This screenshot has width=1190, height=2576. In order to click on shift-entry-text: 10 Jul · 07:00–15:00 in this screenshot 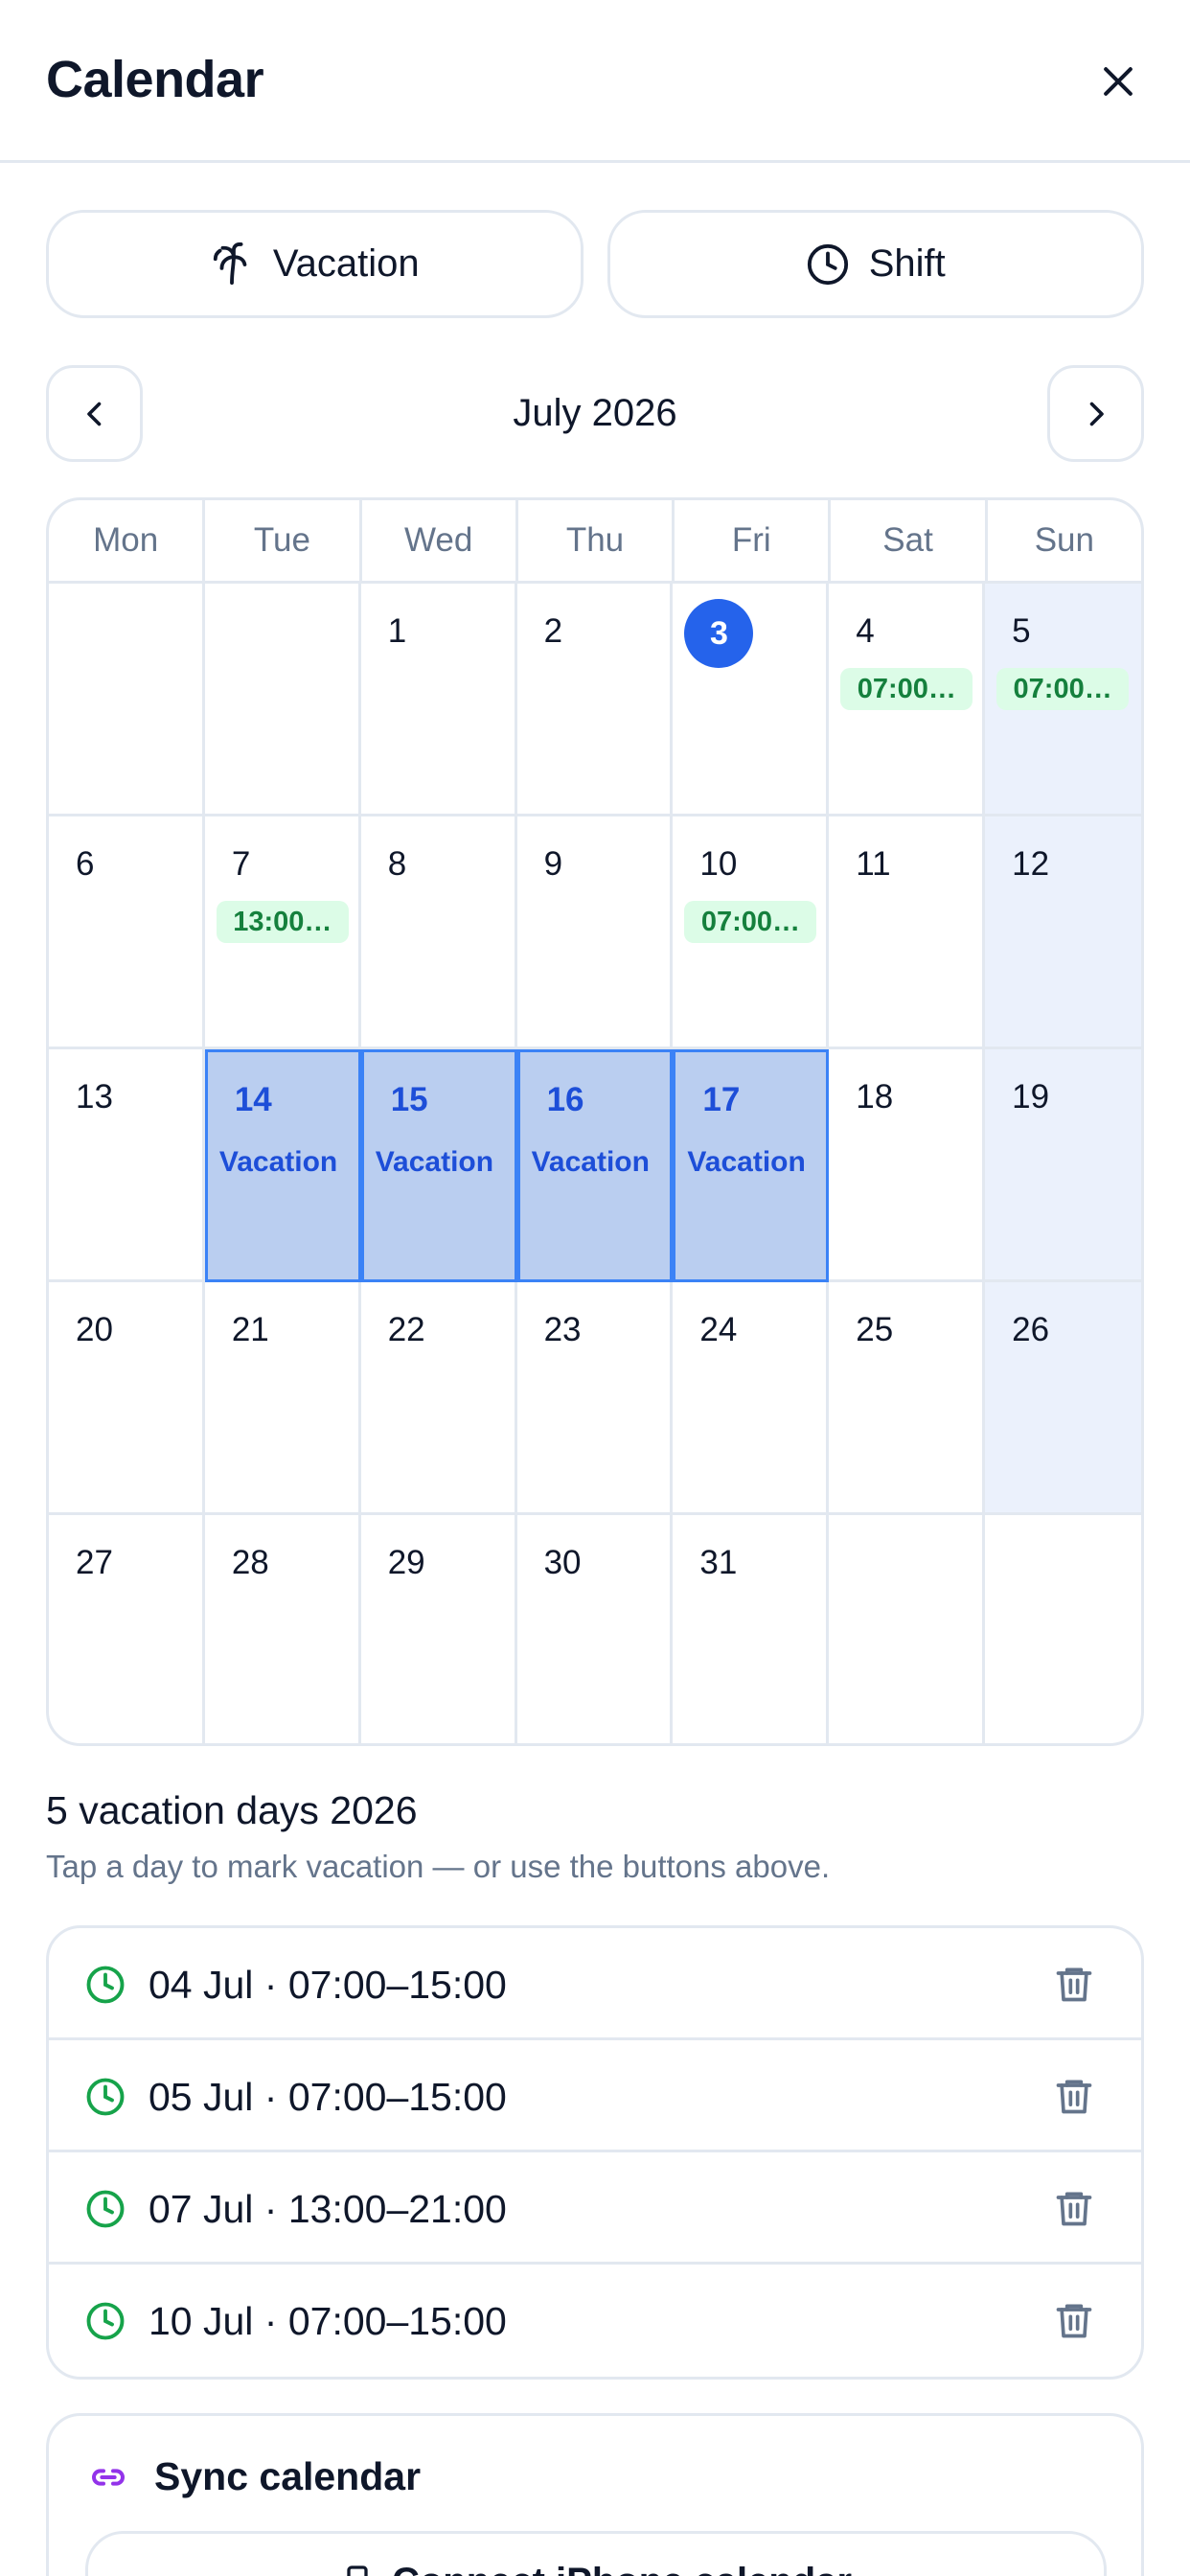, I will do `click(328, 2321)`.